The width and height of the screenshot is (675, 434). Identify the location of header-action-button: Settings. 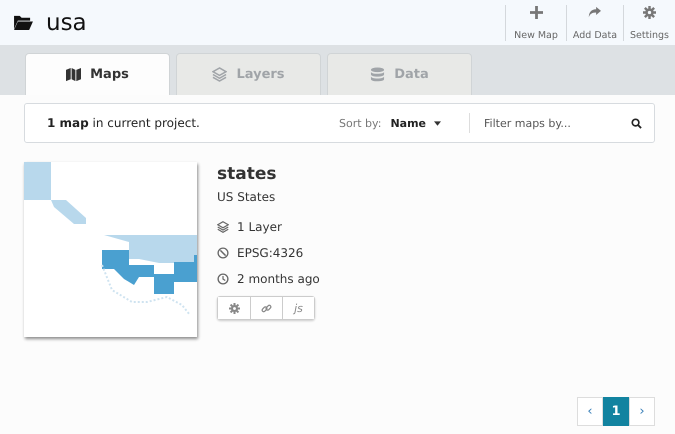
(649, 22).